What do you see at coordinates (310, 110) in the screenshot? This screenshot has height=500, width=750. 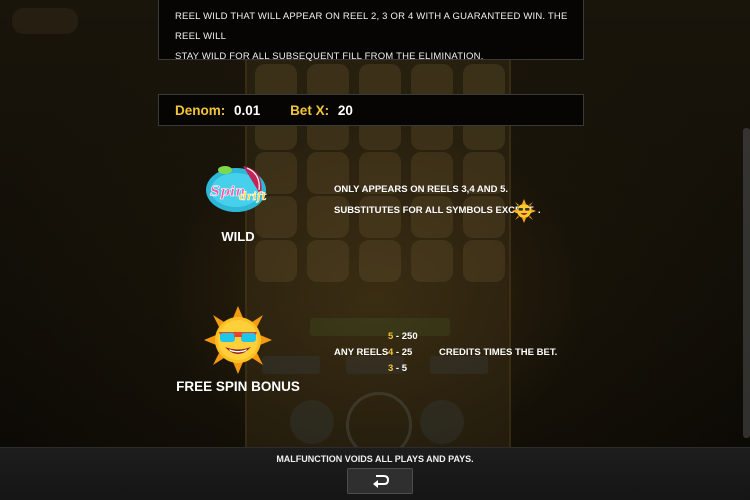 I see `betx-label: Bet X:` at bounding box center [310, 110].